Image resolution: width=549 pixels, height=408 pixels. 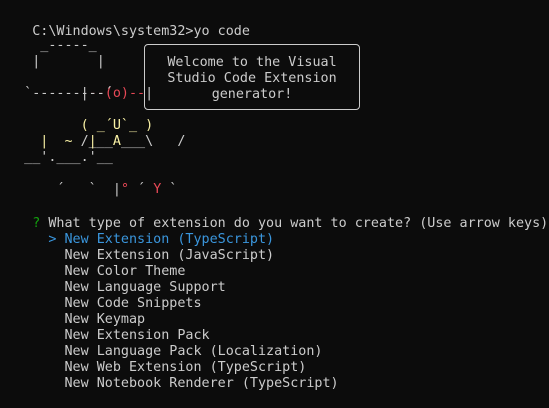 I want to click on art-row-9: ´ ` |° ´ Y `, so click(x=88, y=181).